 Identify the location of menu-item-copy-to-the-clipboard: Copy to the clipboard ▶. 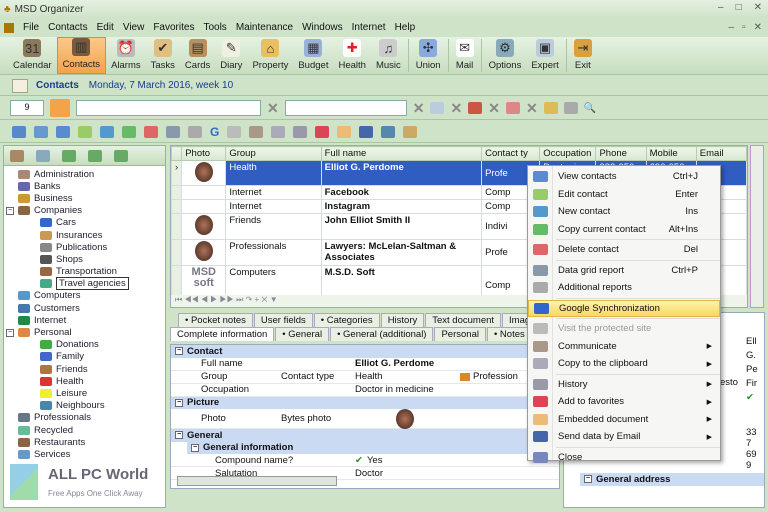
(624, 364).